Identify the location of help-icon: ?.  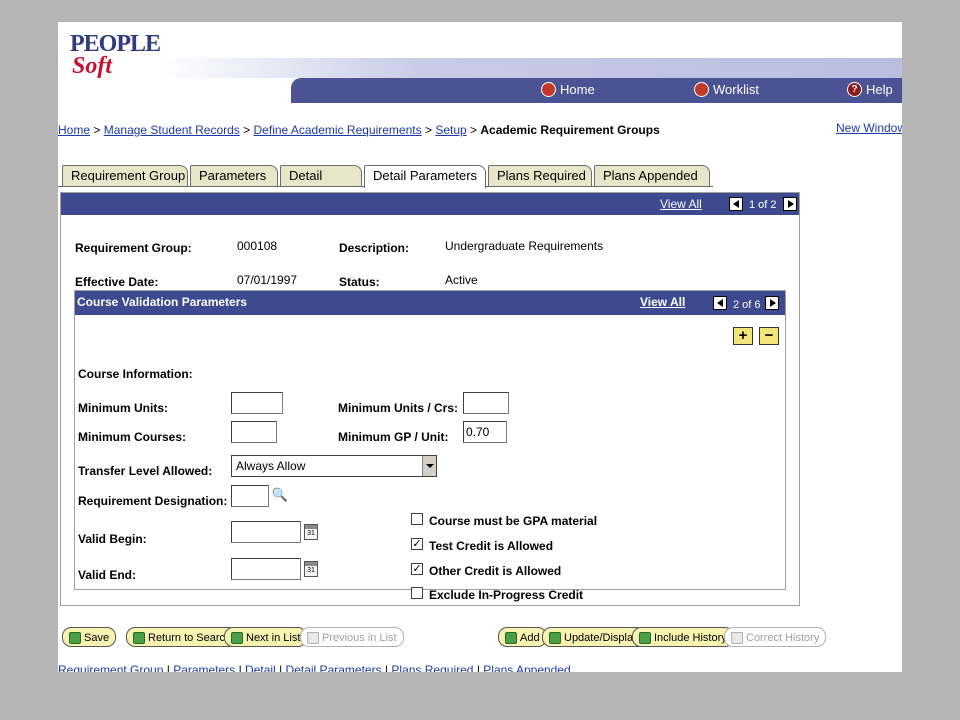
(854, 89).